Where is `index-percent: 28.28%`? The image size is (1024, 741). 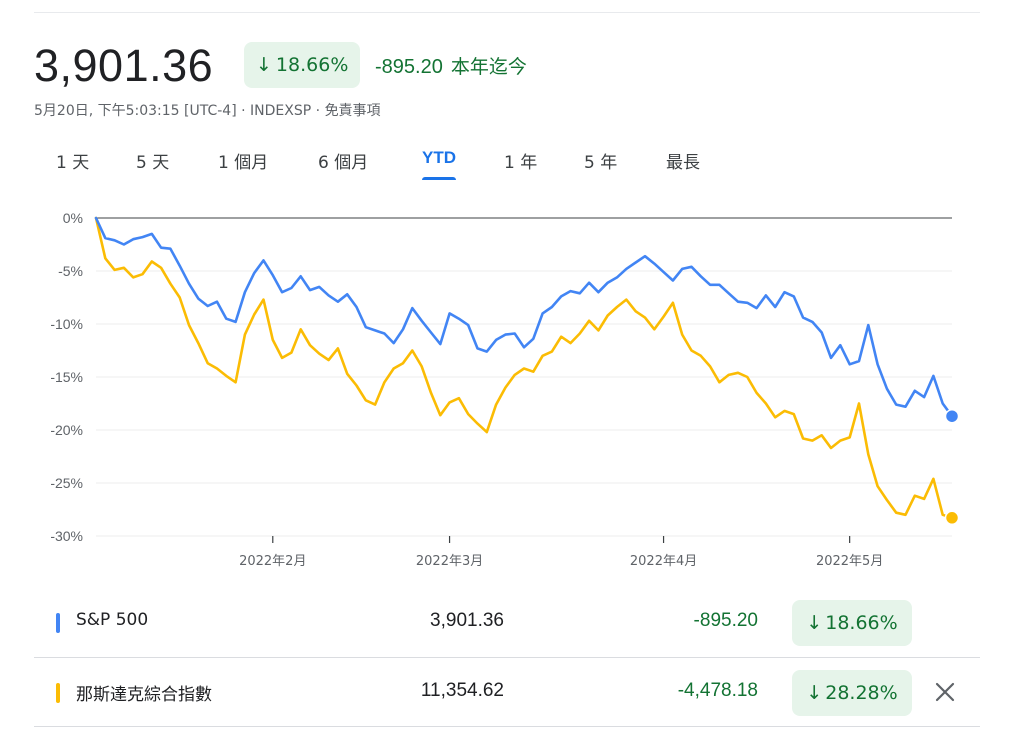 index-percent: 28.28% is located at coordinates (861, 693).